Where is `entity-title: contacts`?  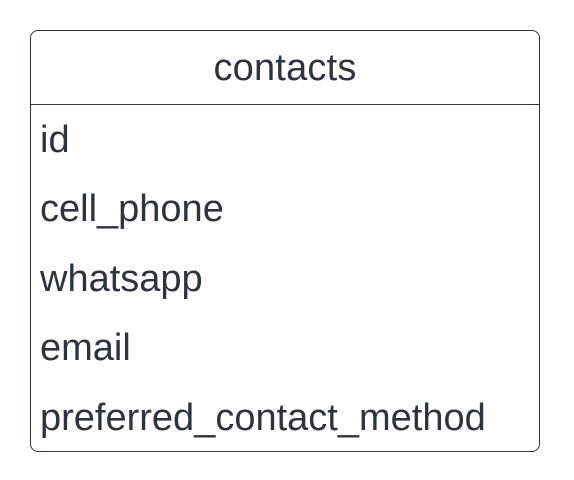 entity-title: contacts is located at coordinates (285, 67).